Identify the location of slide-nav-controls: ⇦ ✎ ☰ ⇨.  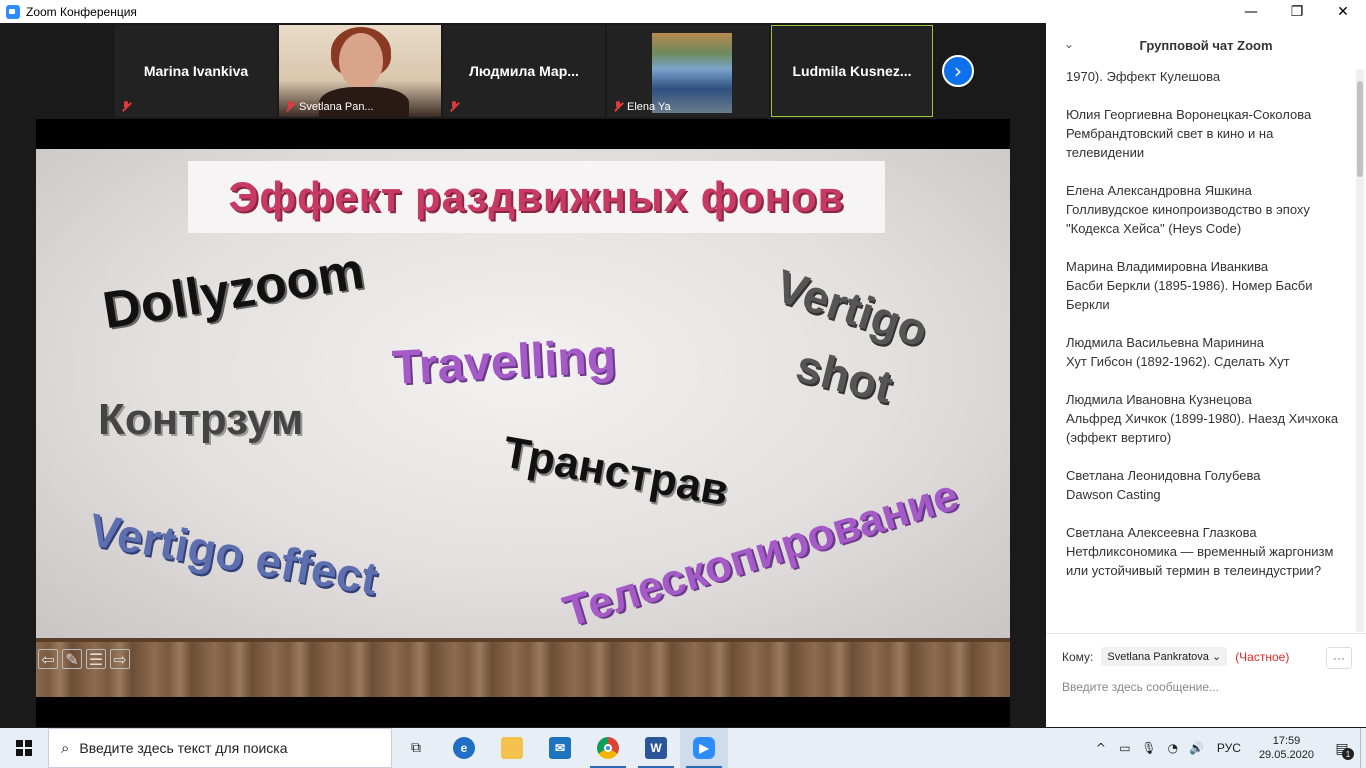
(84, 659).